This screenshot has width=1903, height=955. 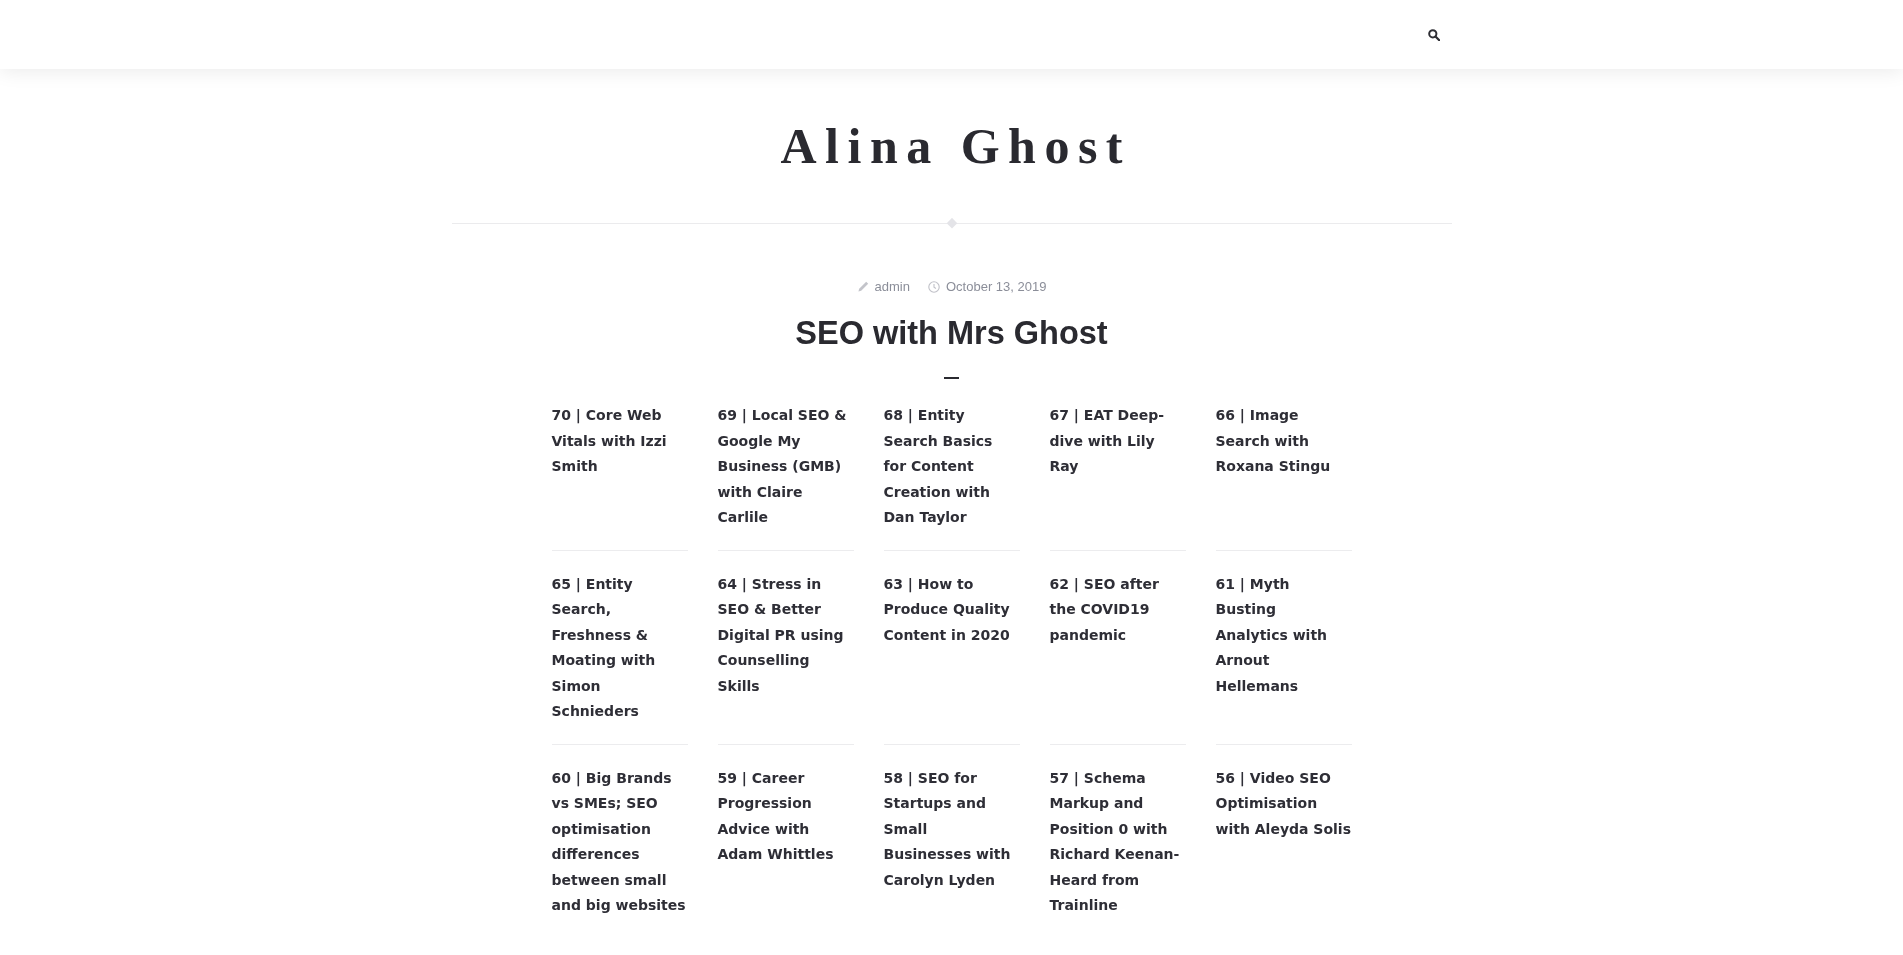 I want to click on pencil-icon, so click(x=862, y=287).